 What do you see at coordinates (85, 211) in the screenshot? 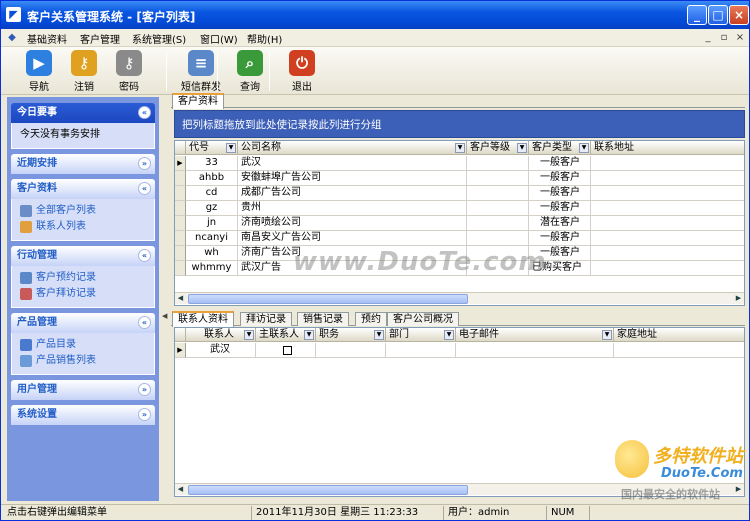
I see `sidebar-item: 全部客户列表` at bounding box center [85, 211].